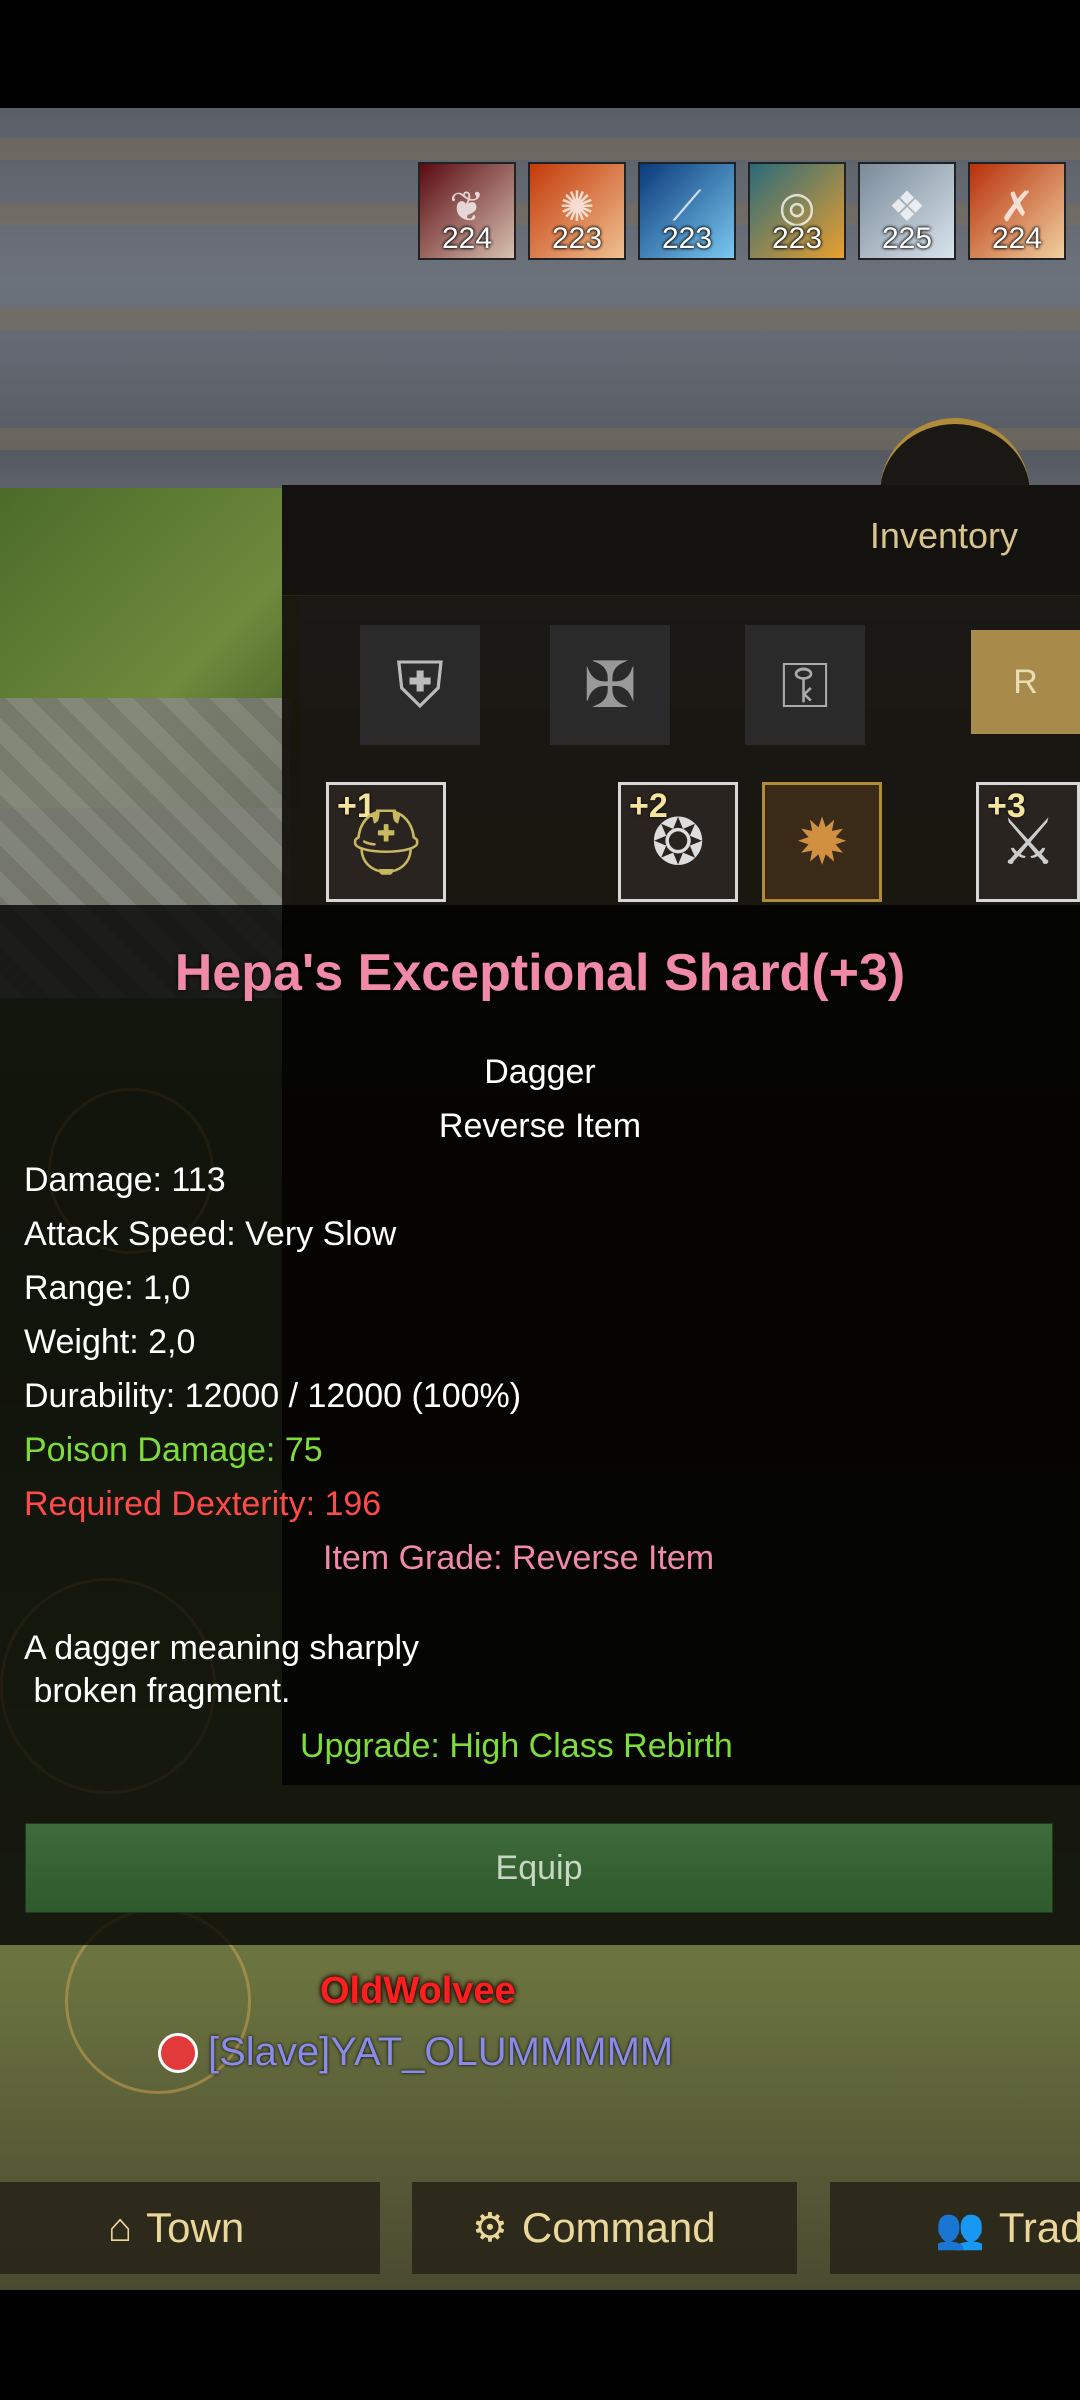  What do you see at coordinates (110, 1342) in the screenshot?
I see `stat-weight: Weight: 2,0` at bounding box center [110, 1342].